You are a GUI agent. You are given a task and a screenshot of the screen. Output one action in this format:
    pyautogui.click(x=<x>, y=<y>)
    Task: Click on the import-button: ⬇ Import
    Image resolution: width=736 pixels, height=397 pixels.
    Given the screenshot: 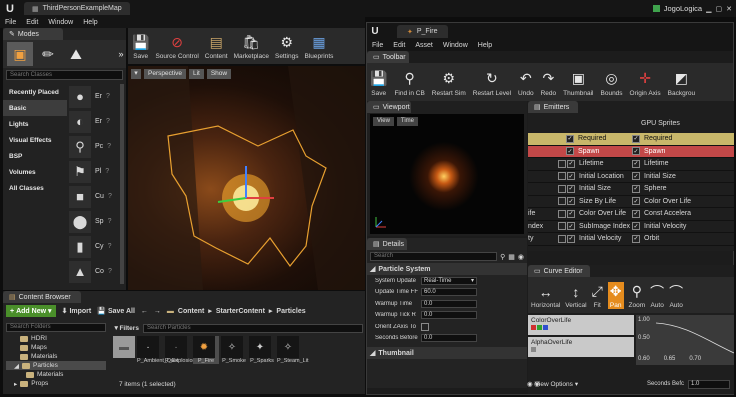 What is the action you would take?
    pyautogui.click(x=77, y=311)
    